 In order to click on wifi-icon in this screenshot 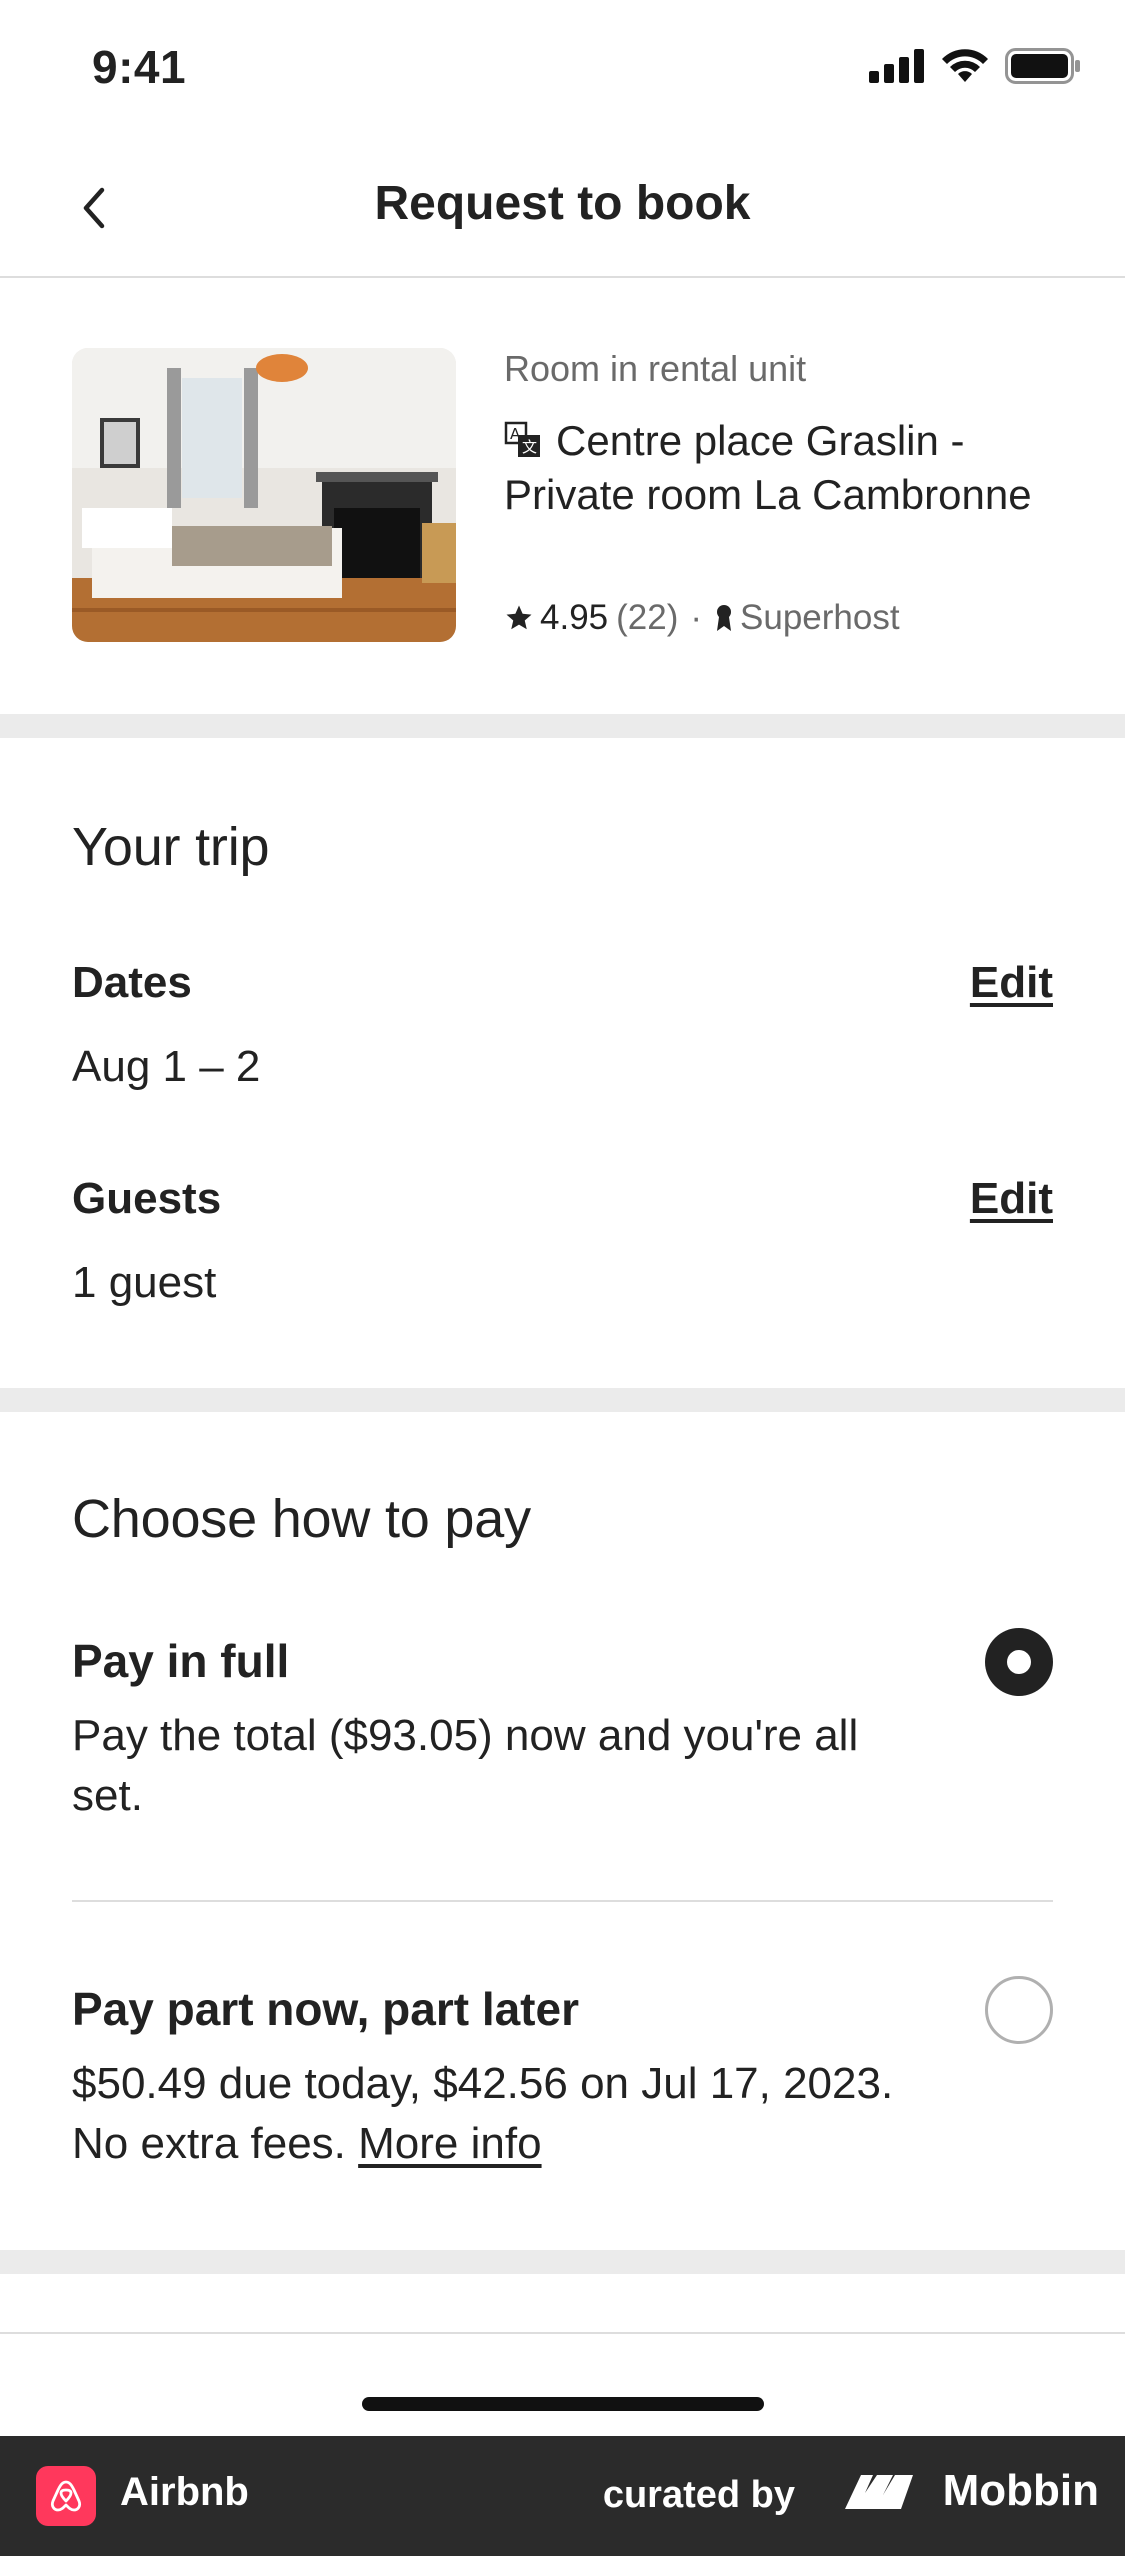, I will do `click(965, 65)`.